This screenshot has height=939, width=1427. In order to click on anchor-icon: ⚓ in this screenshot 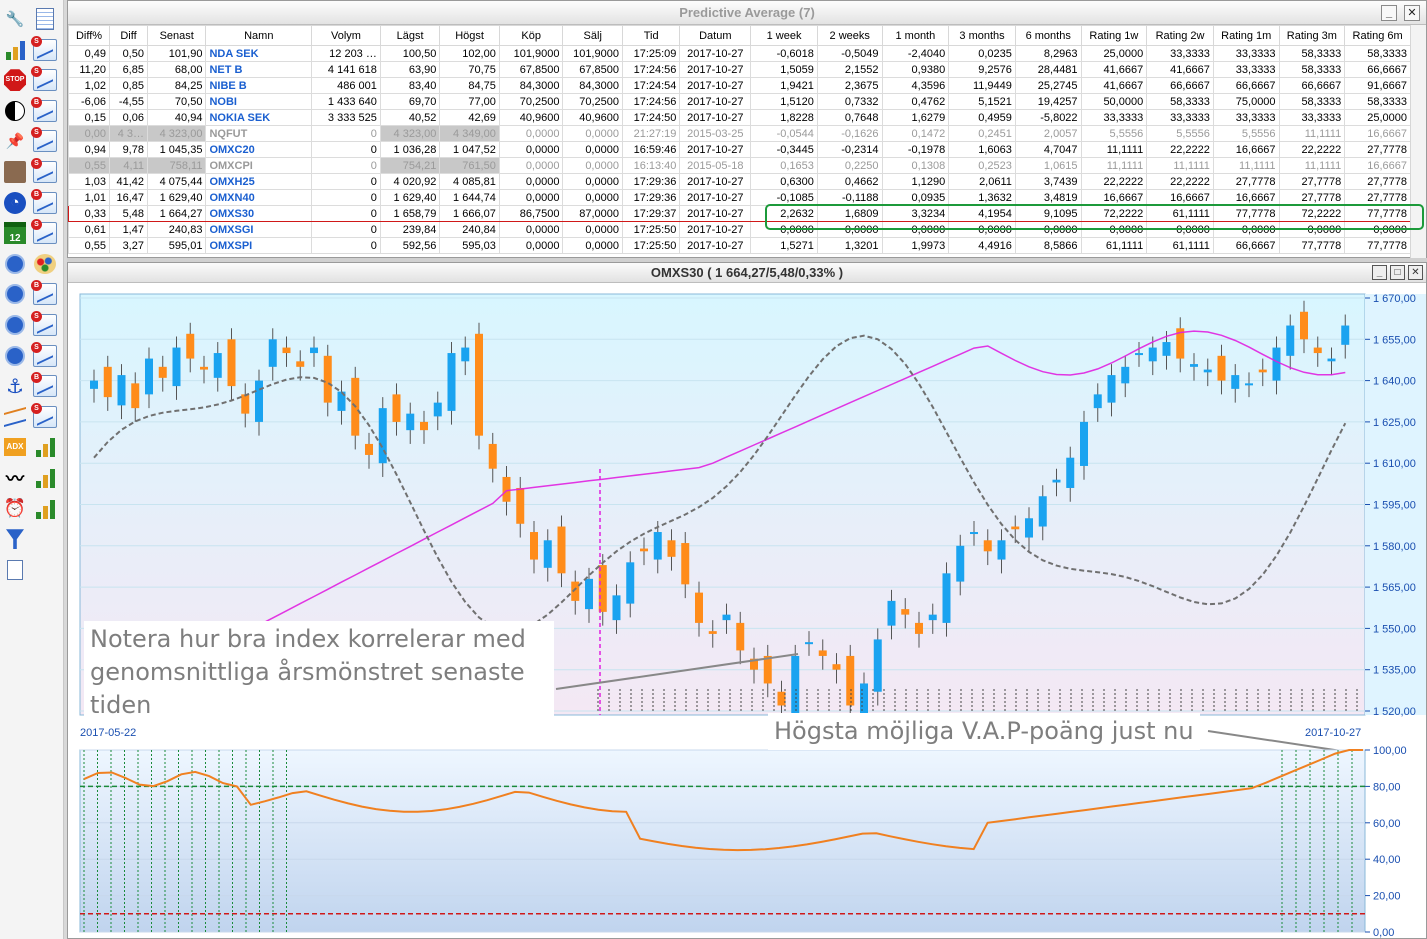, I will do `click(15, 386)`.